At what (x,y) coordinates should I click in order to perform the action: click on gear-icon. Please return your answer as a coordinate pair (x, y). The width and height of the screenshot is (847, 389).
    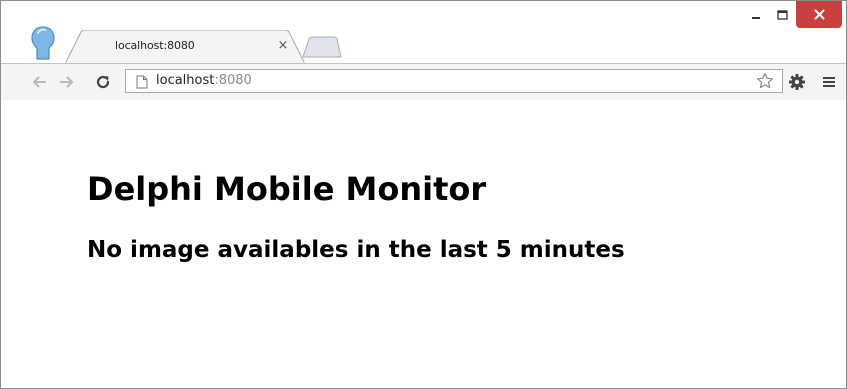
    Looking at the image, I should click on (797, 82).